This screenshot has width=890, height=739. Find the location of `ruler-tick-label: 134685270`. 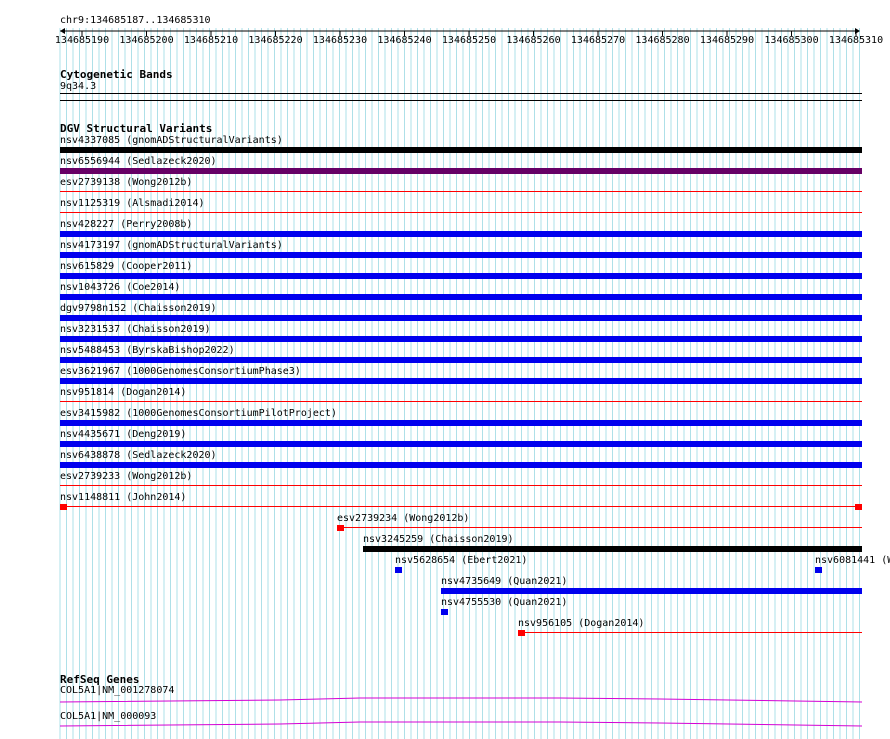

ruler-tick-label: 134685270 is located at coordinates (598, 40).